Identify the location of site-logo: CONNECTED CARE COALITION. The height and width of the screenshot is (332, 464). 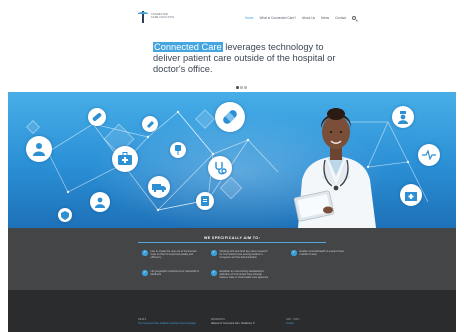
(156, 17).